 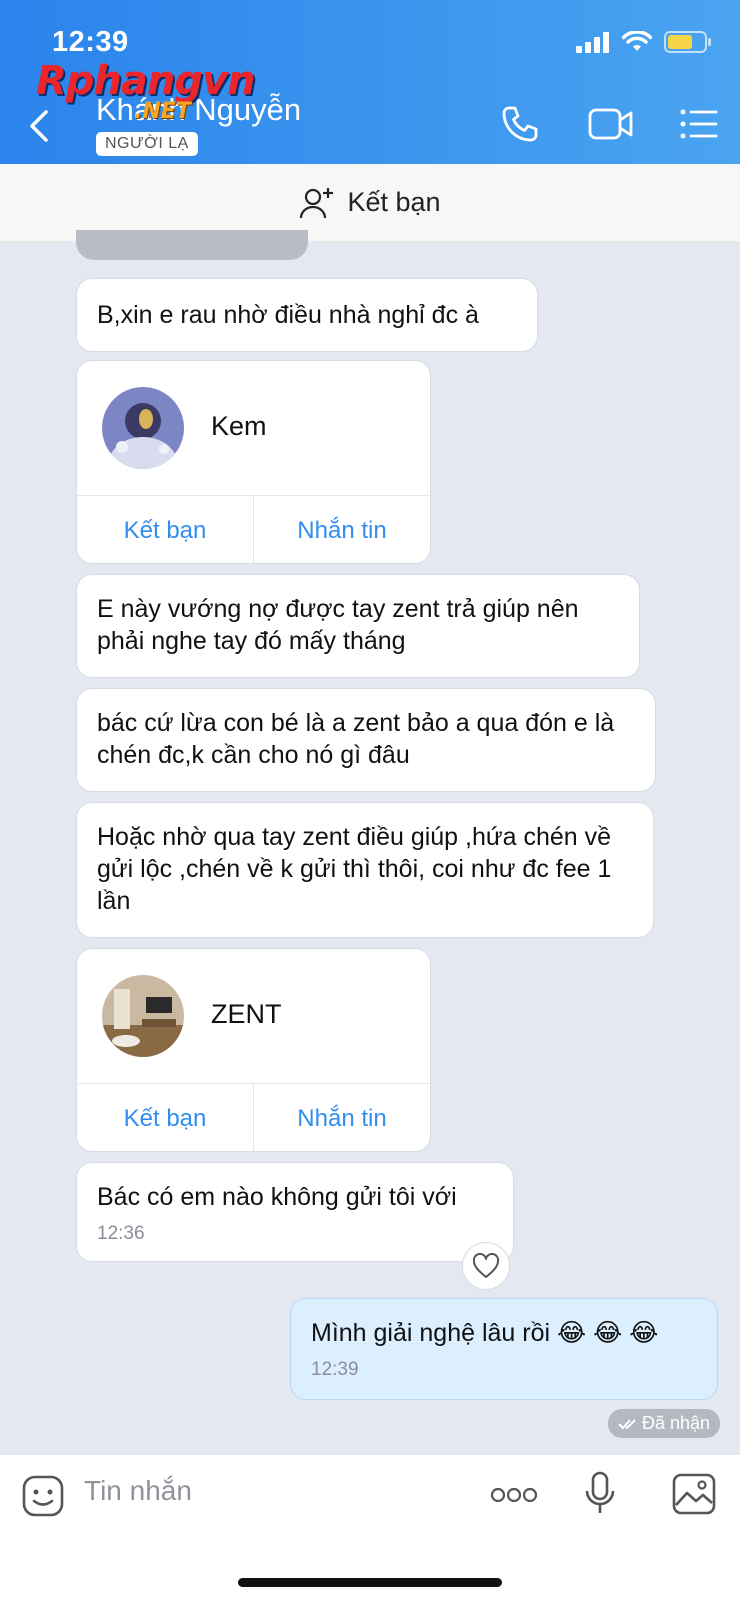 I want to click on contact-card-name: Kem, so click(x=239, y=426).